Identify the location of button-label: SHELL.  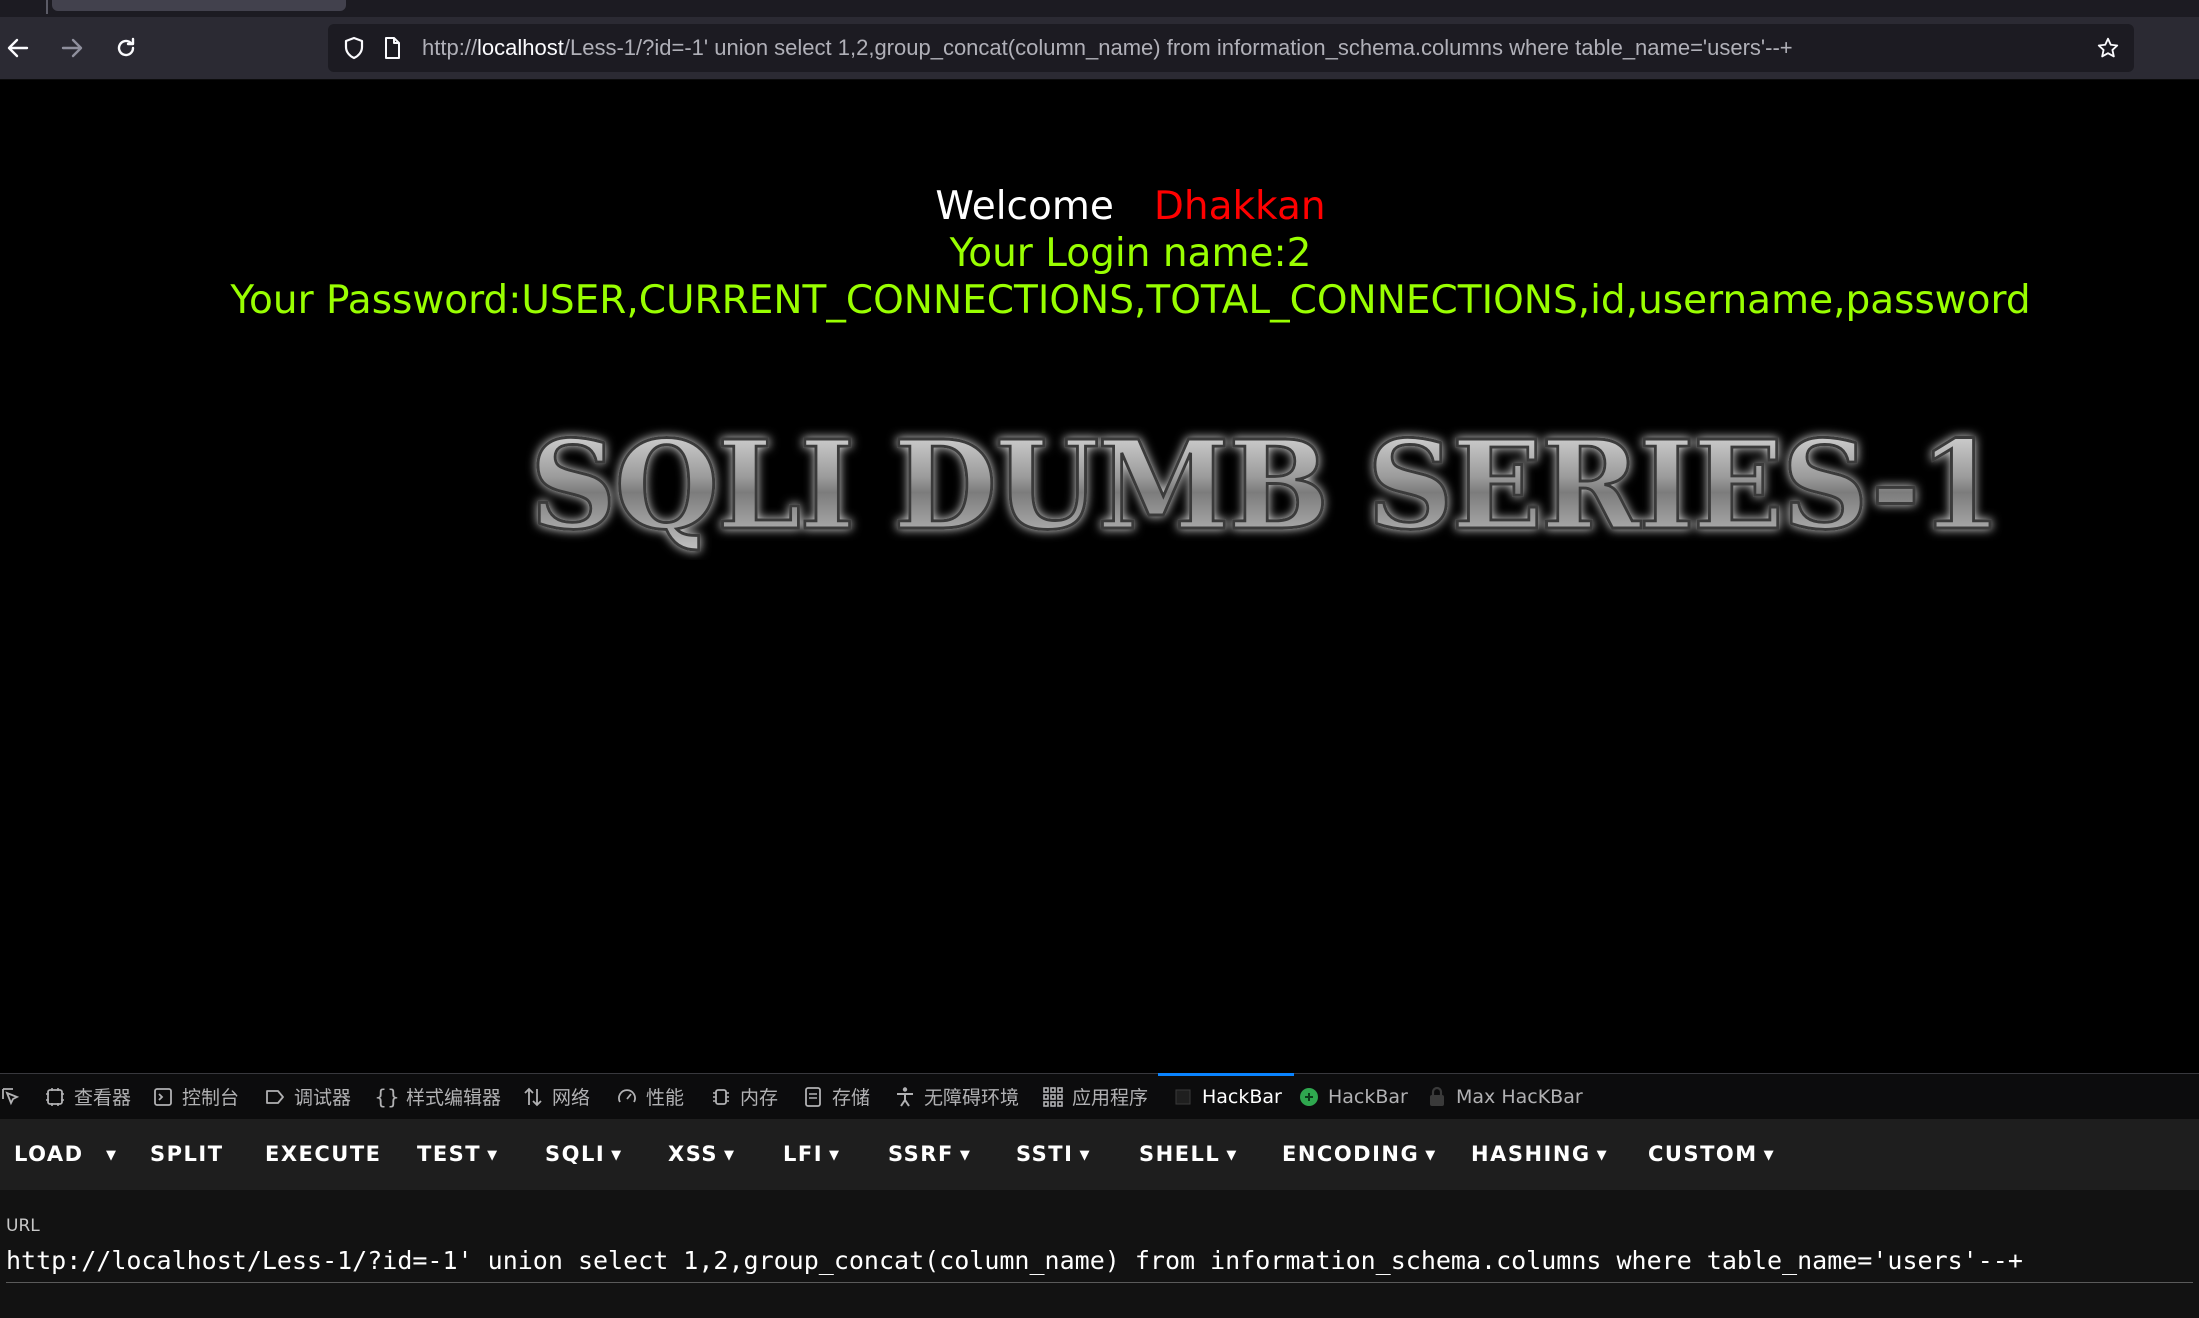
(1180, 1154).